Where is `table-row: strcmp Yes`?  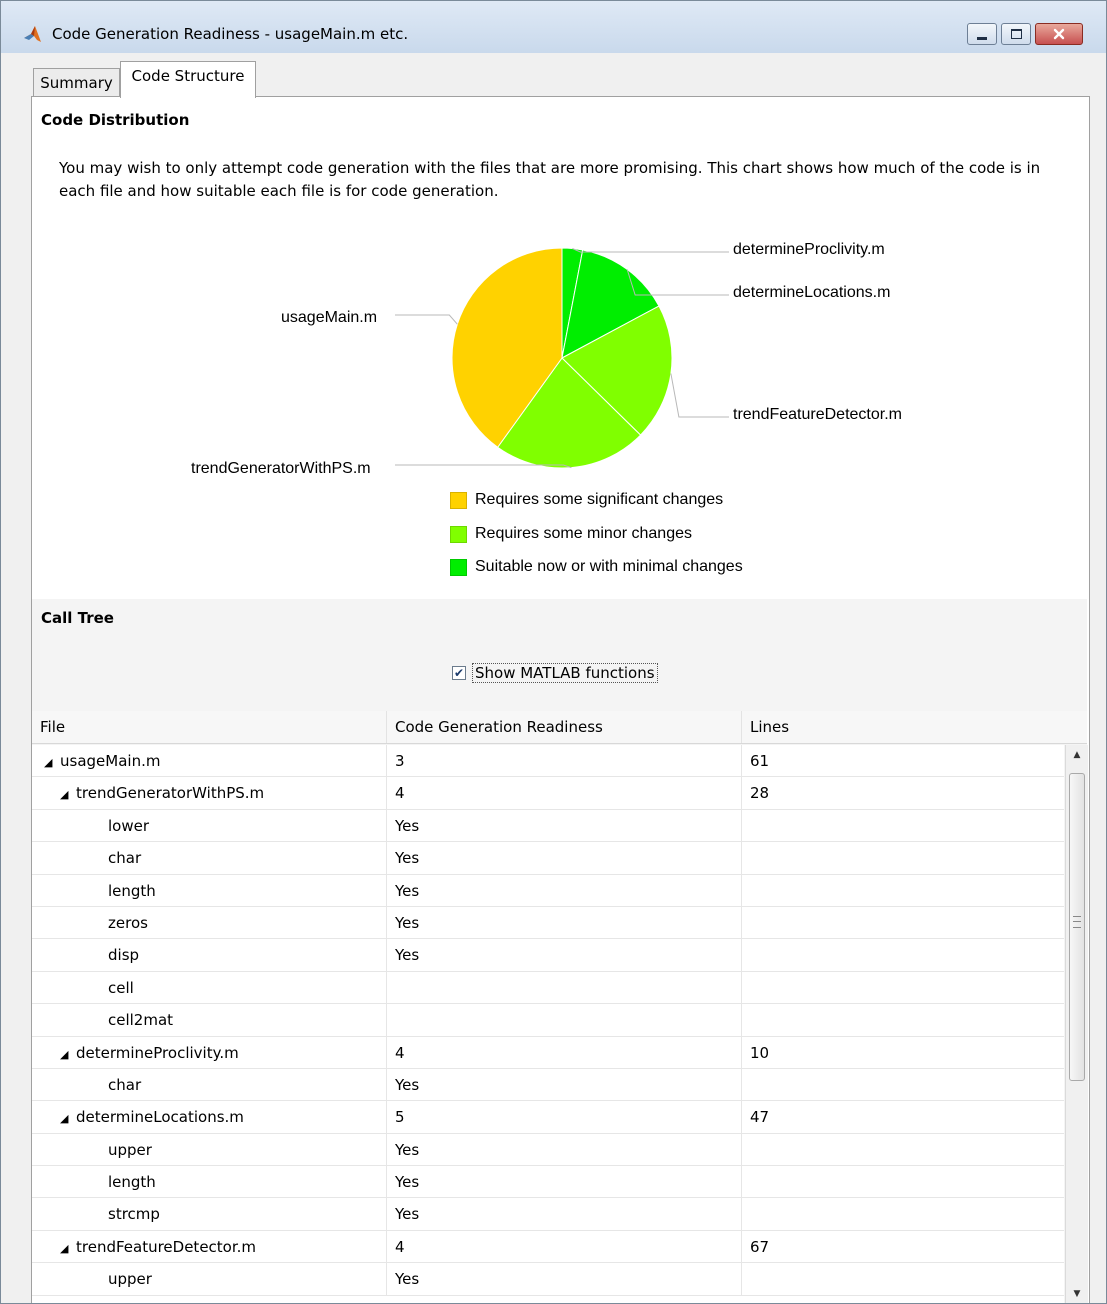
table-row: strcmp Yes is located at coordinates (548, 1214).